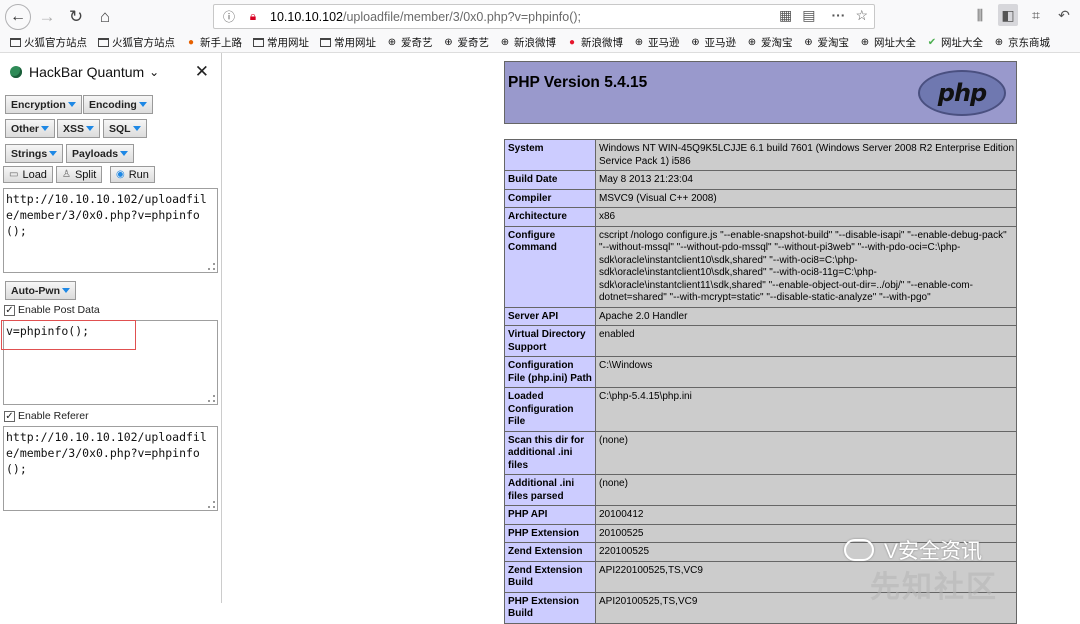  Describe the element at coordinates (34, 153) in the screenshot. I see `strings-menu: Strings` at that location.